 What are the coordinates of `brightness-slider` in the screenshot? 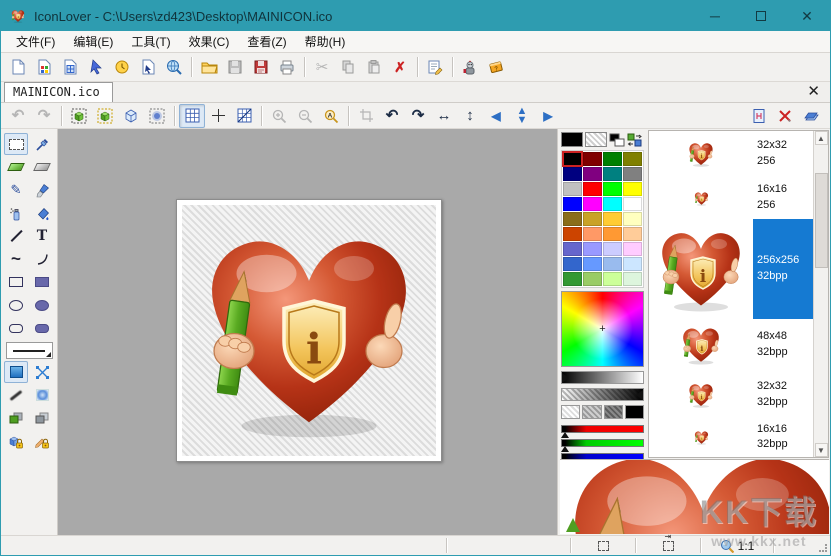 It's located at (602, 377).